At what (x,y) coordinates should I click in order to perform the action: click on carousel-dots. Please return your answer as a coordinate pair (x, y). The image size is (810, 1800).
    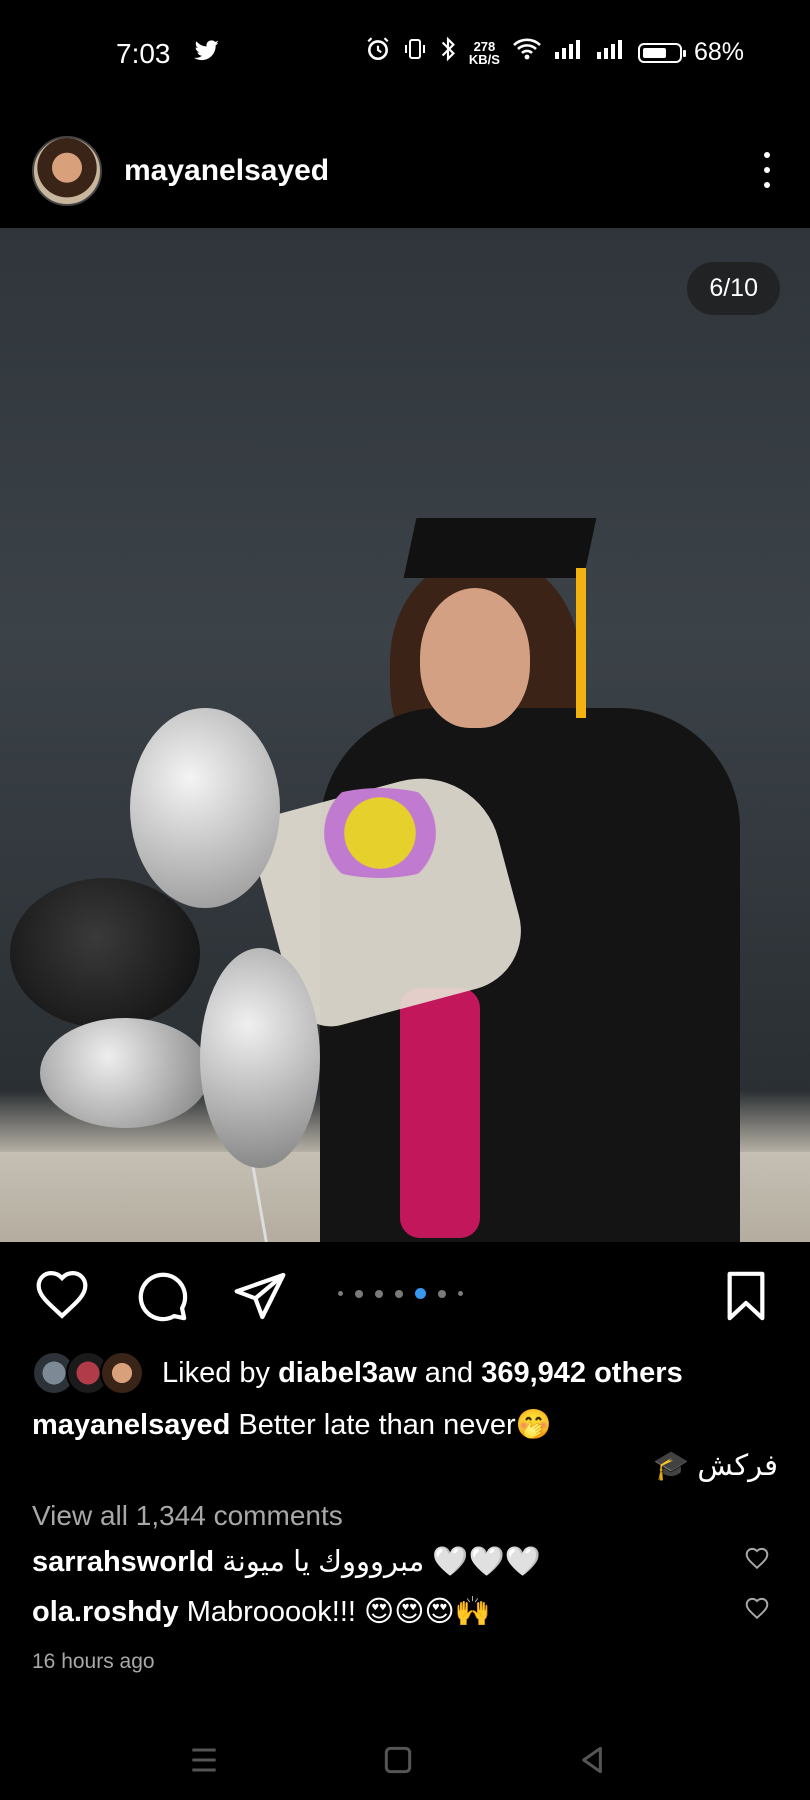
    Looking at the image, I should click on (400, 1293).